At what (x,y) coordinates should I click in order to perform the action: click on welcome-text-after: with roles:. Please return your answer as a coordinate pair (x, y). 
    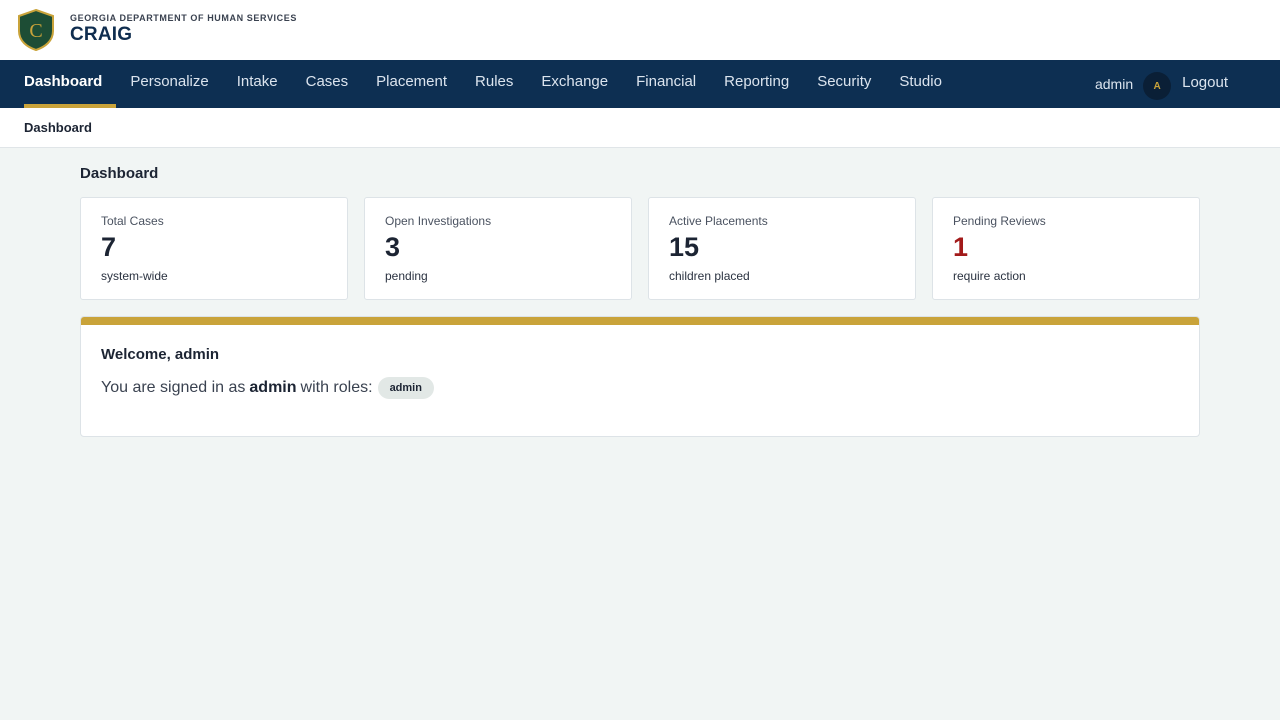
    Looking at the image, I should click on (336, 387).